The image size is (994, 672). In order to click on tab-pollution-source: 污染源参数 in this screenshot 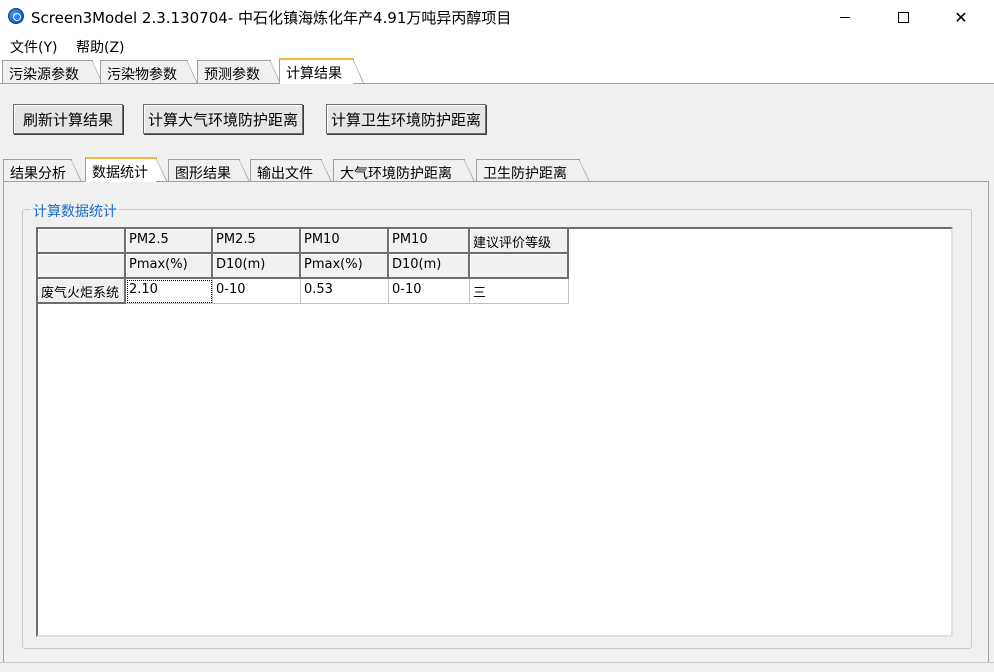, I will do `click(52, 72)`.